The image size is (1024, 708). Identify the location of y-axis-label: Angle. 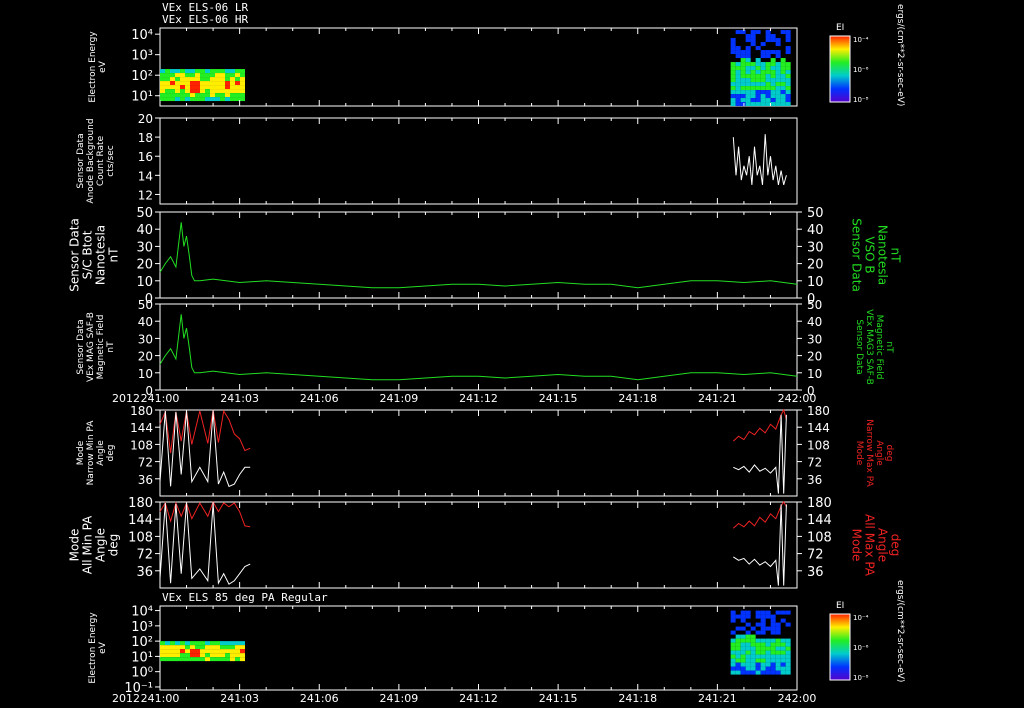
(879, 453).